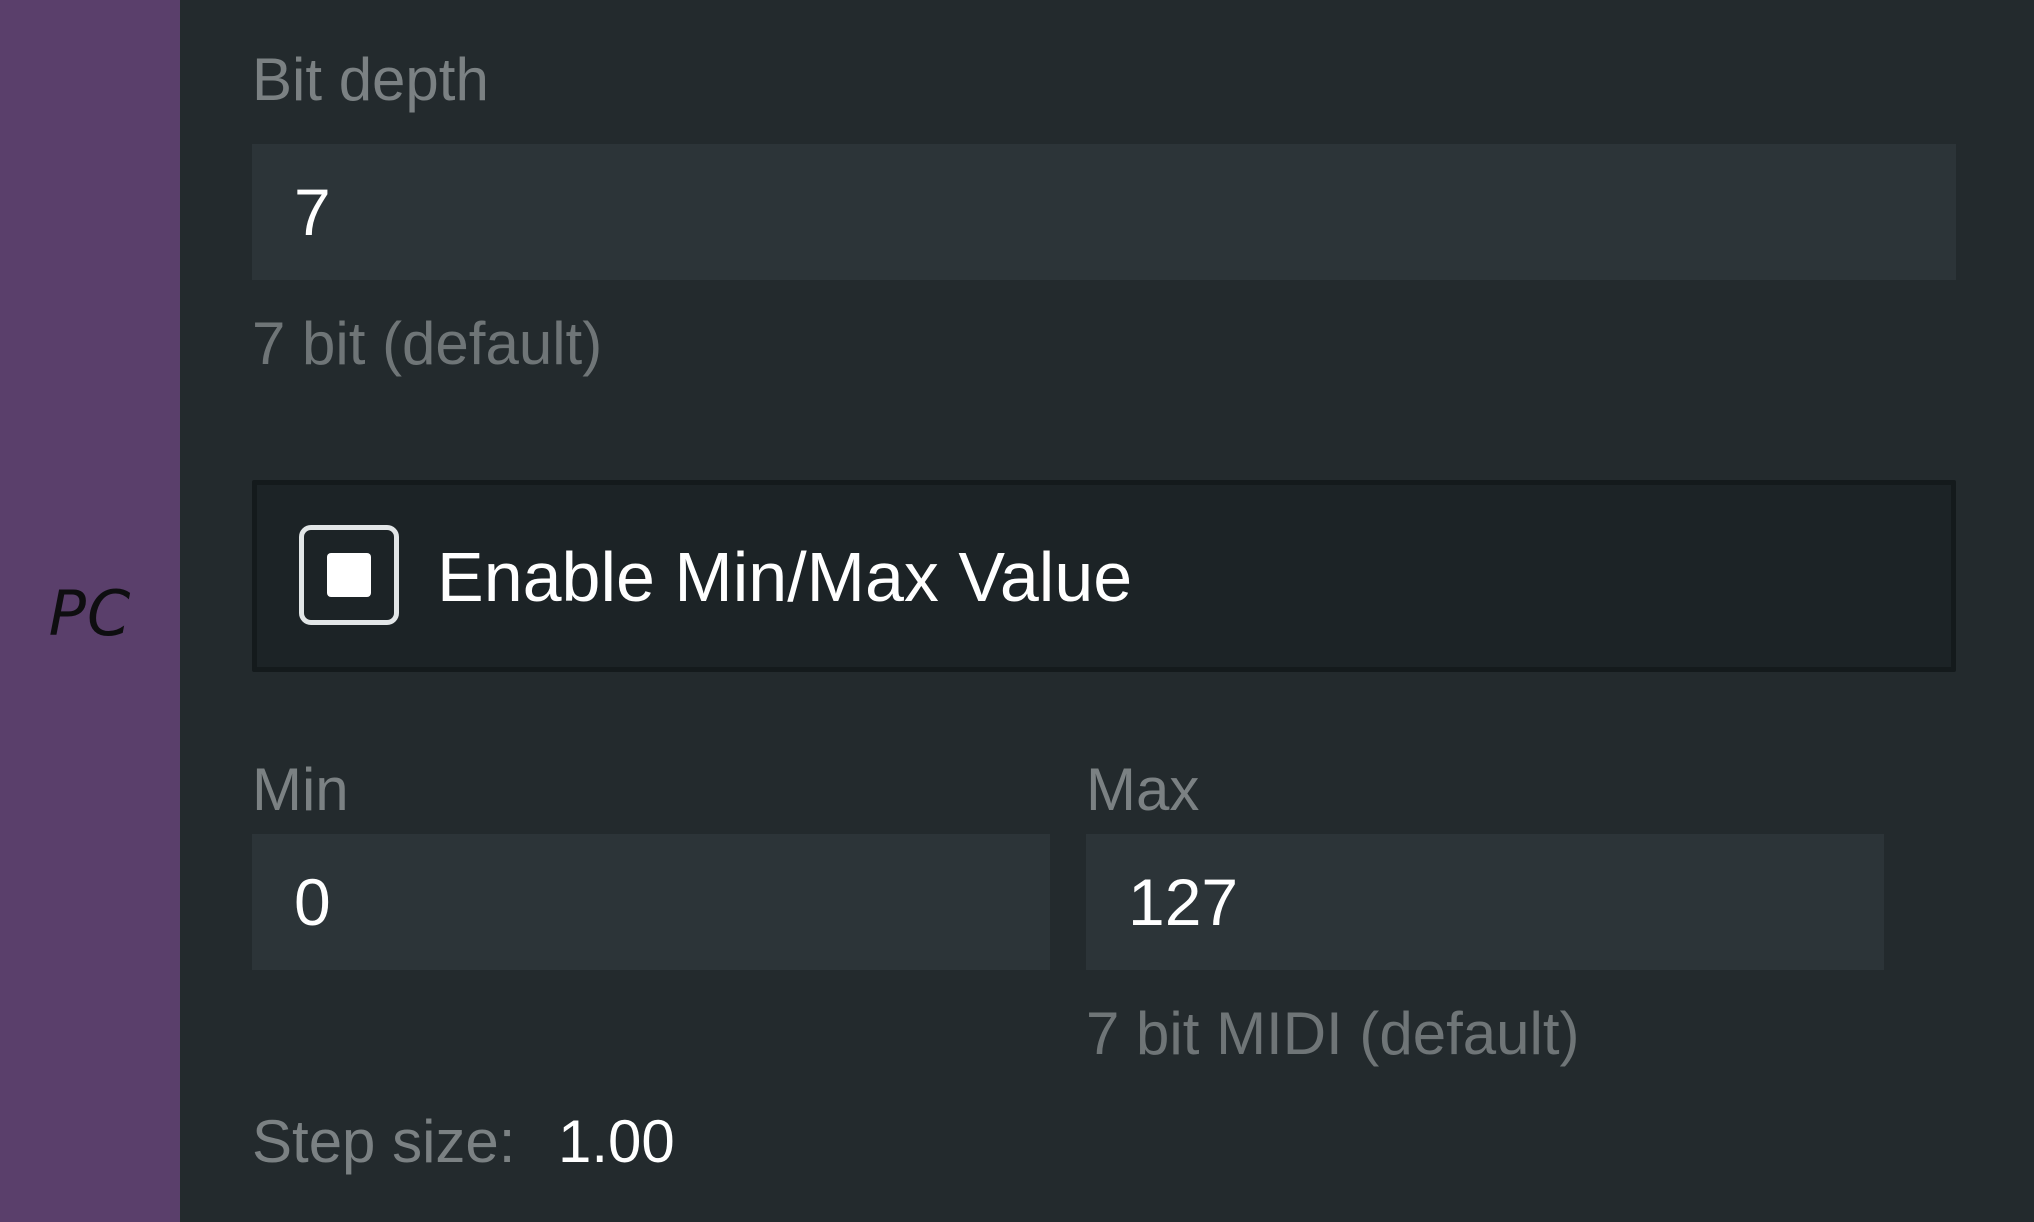 This screenshot has width=2034, height=1222. What do you see at coordinates (1143, 789) in the screenshot?
I see `max-label: Max` at bounding box center [1143, 789].